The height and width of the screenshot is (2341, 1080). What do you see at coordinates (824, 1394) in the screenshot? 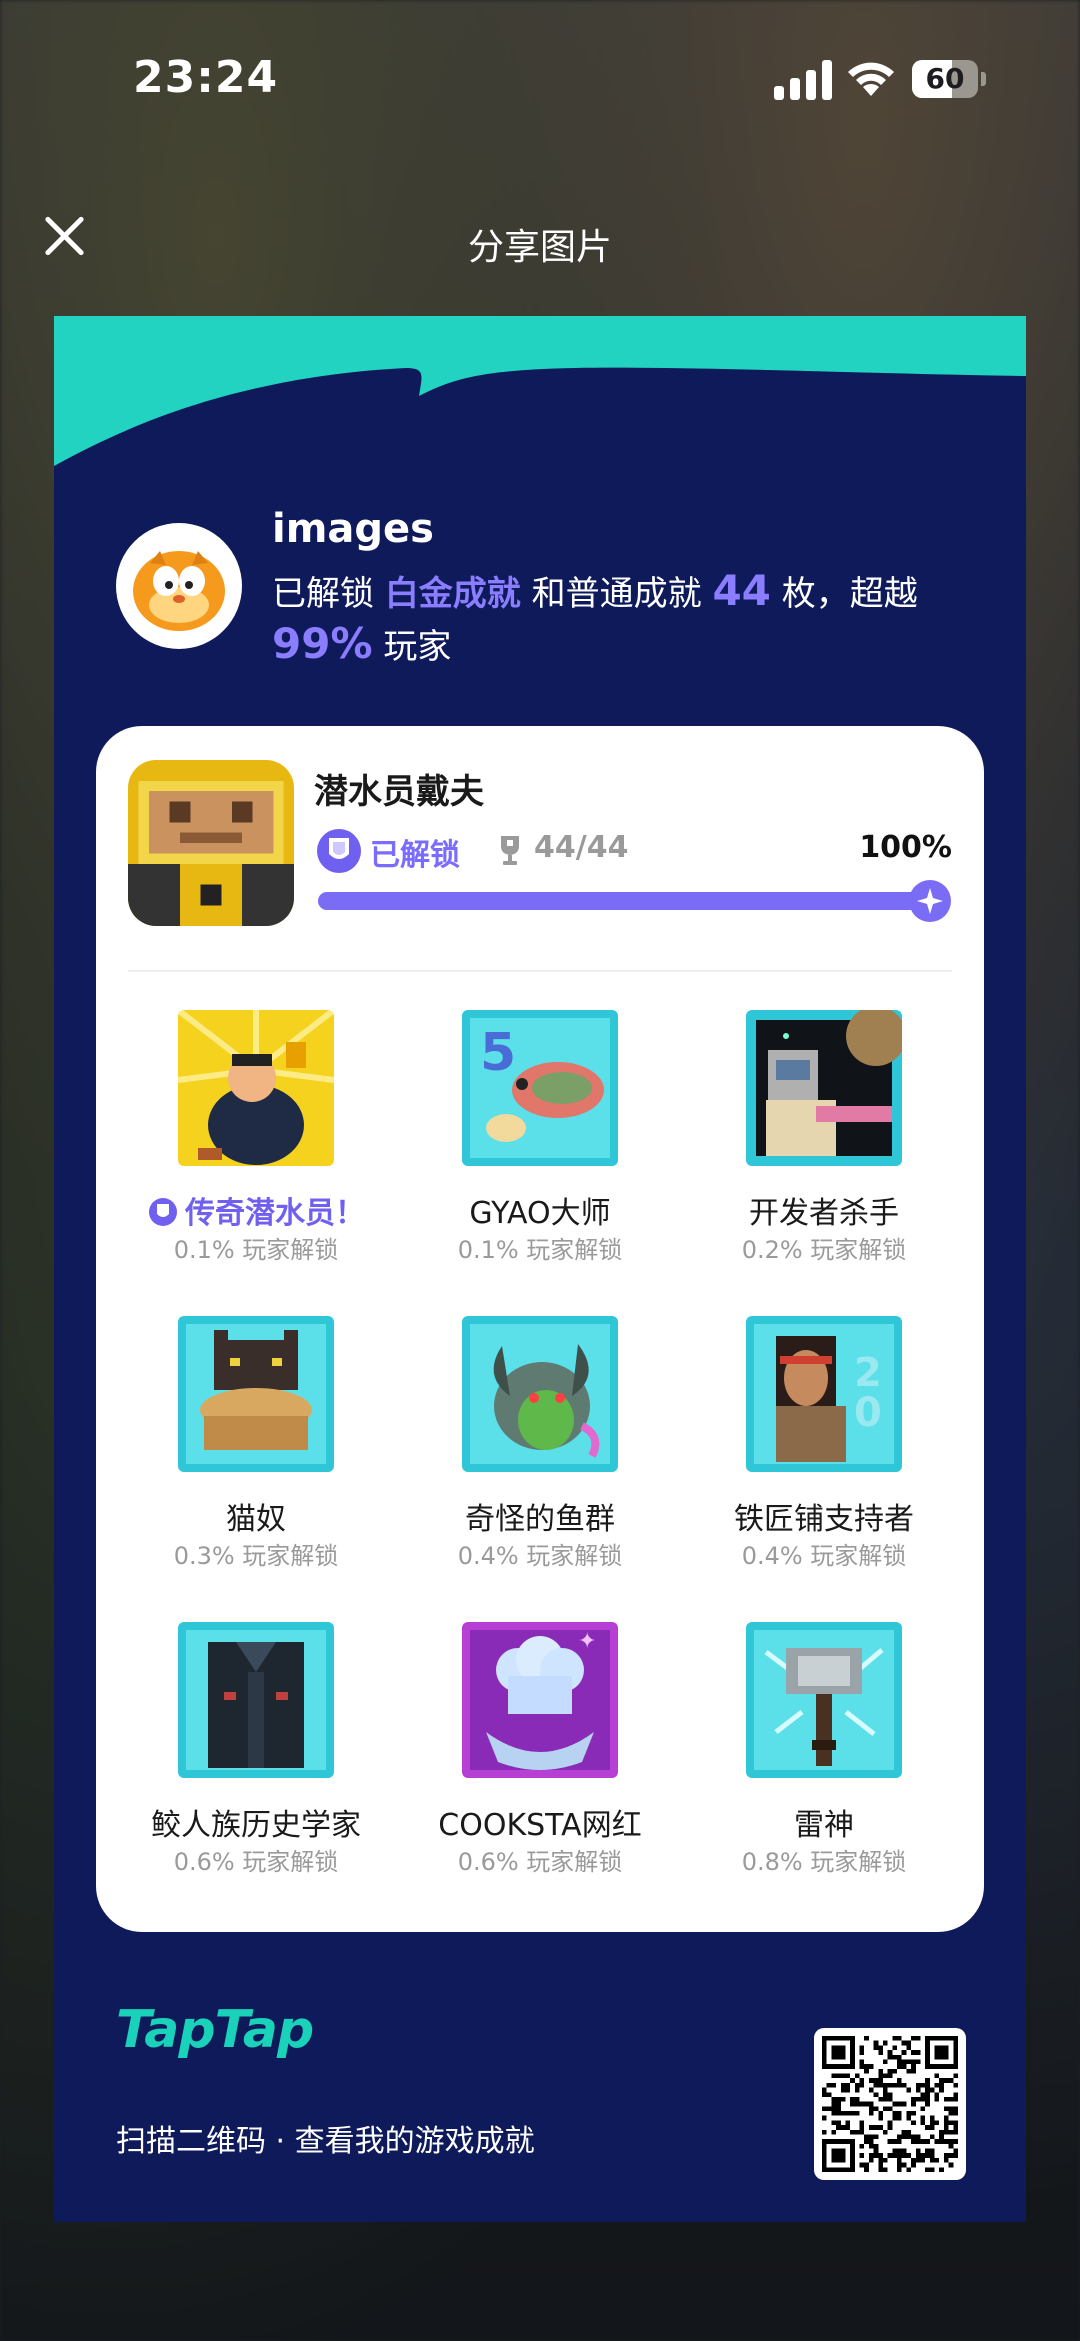
I see `blacksmith-supporter-icon: 2 0` at bounding box center [824, 1394].